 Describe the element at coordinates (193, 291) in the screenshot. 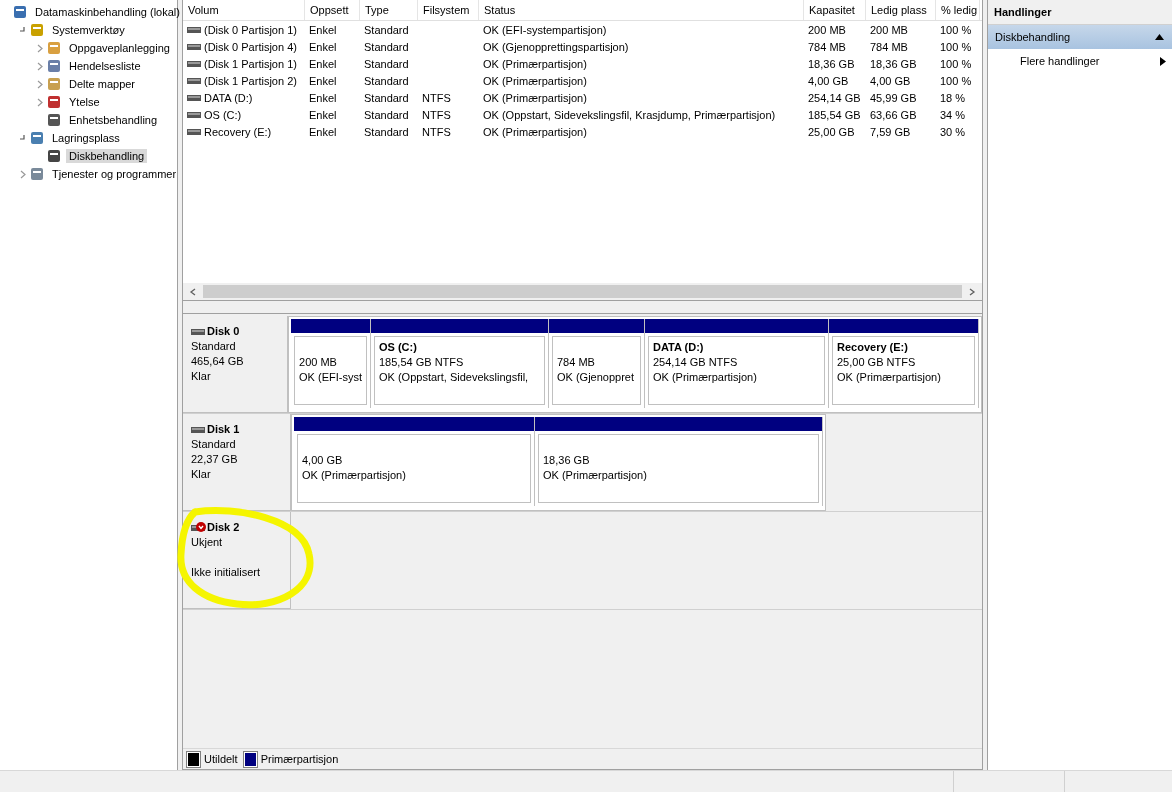

I see `scroll-left-icon` at that location.